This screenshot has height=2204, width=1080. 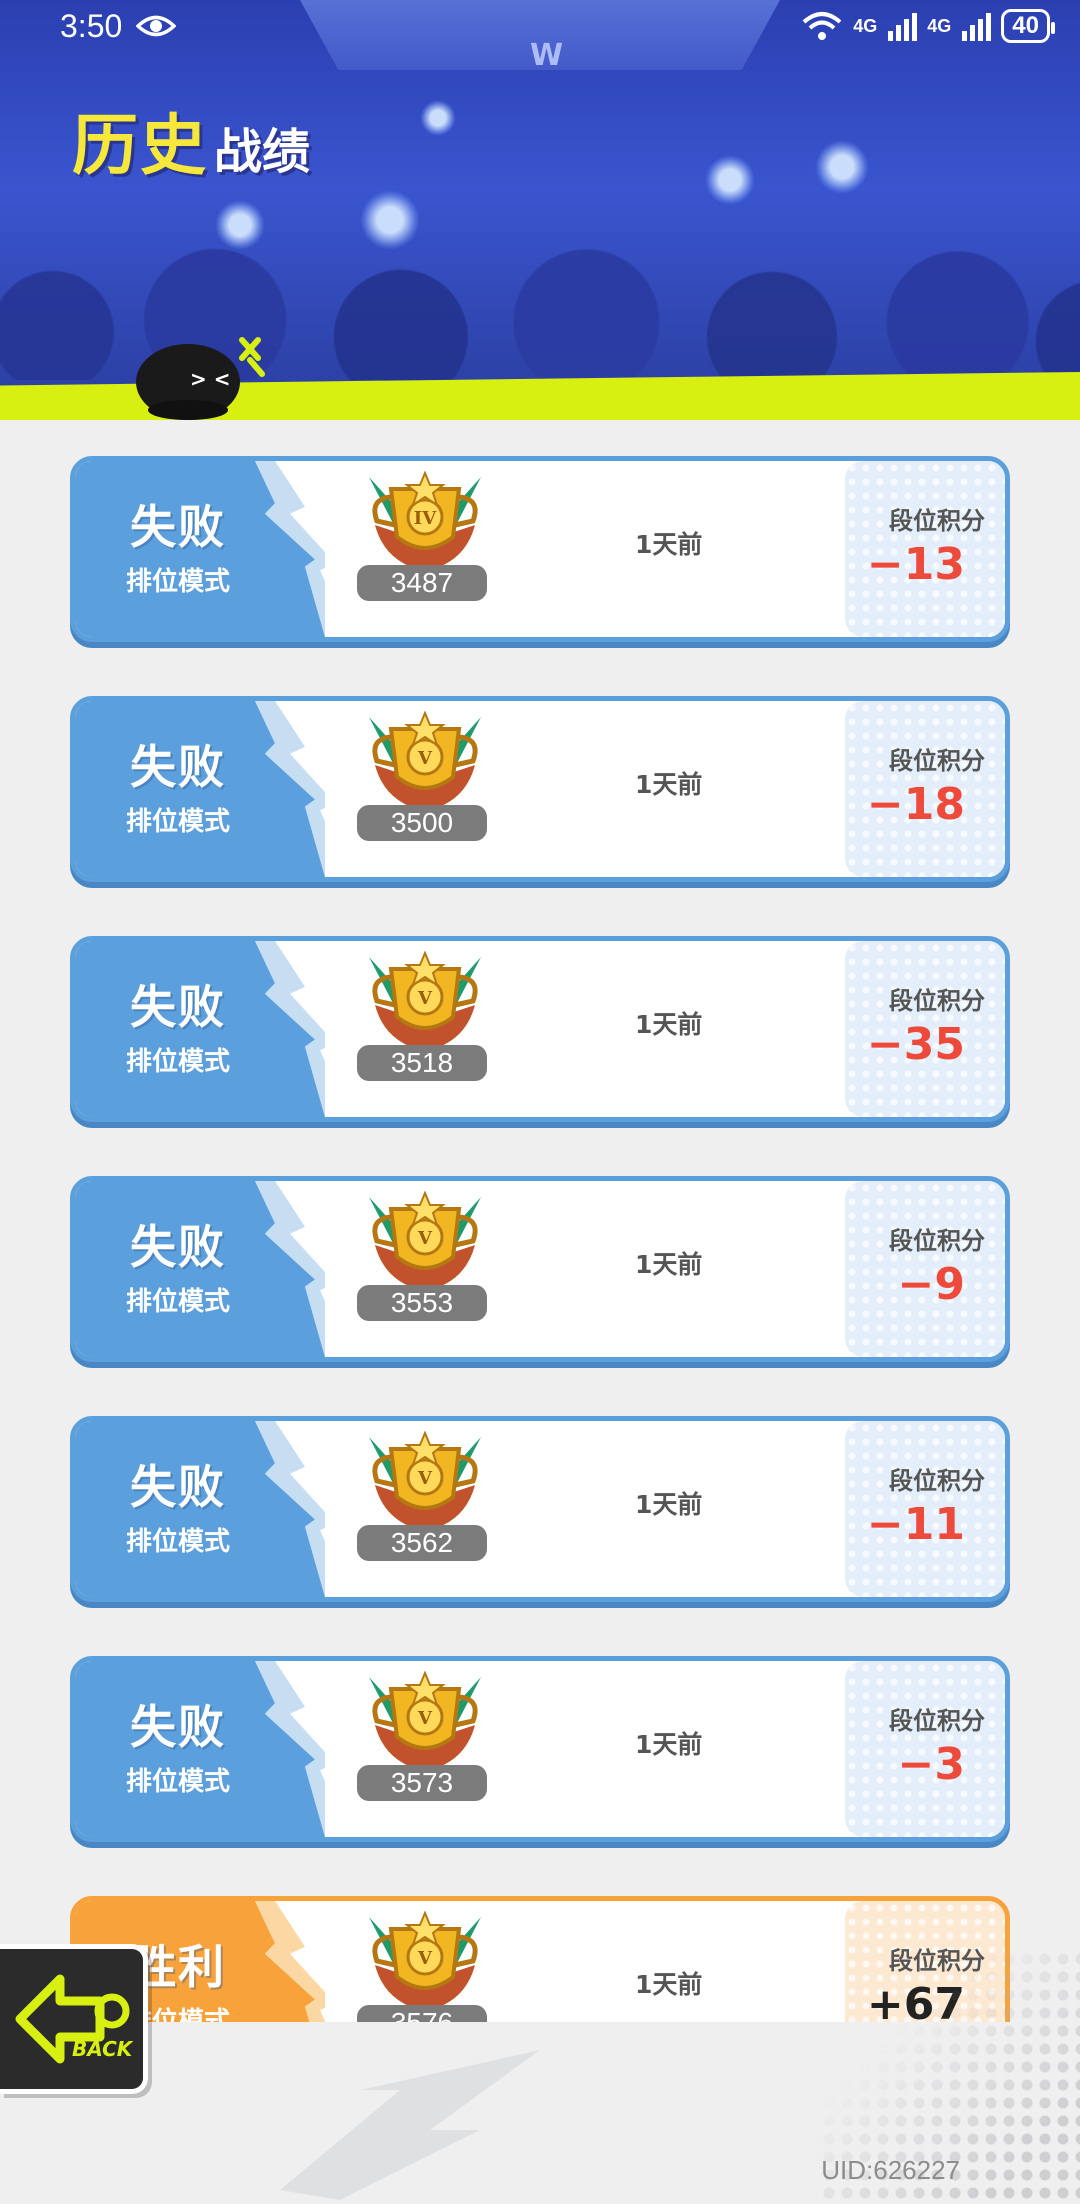 I want to click on mascot-icon: > <, so click(x=200, y=378).